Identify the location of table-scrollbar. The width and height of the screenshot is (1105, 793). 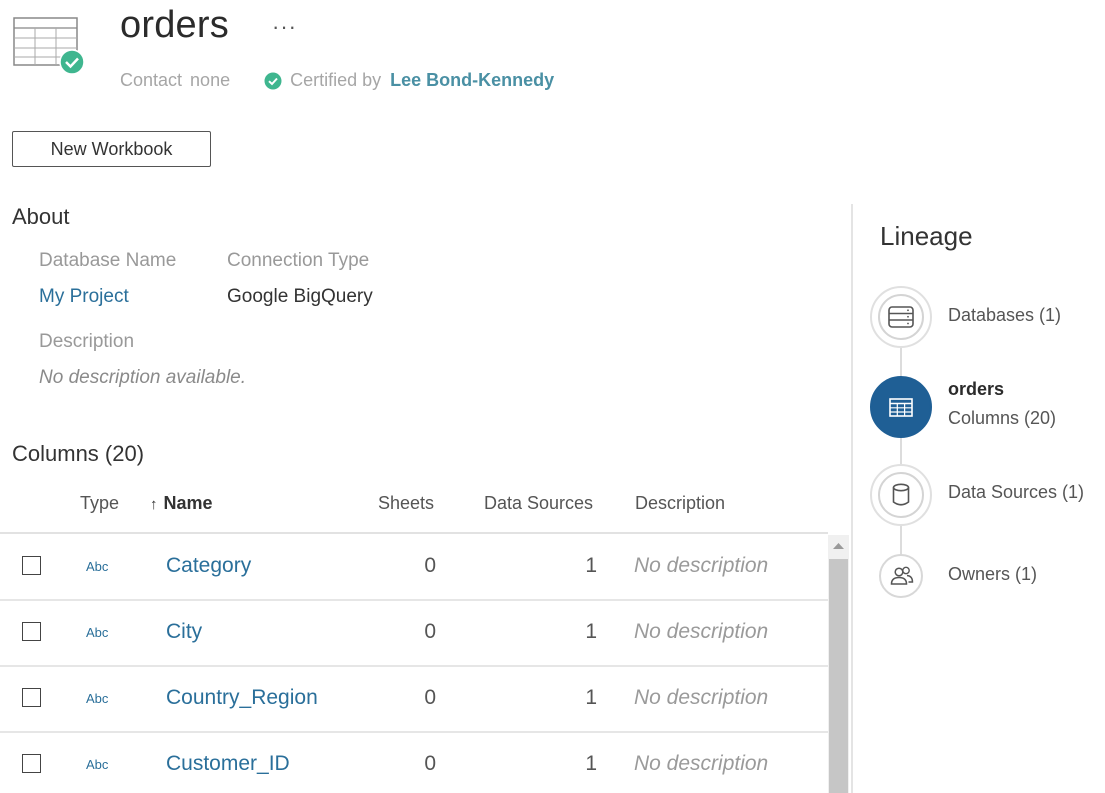
(838, 664).